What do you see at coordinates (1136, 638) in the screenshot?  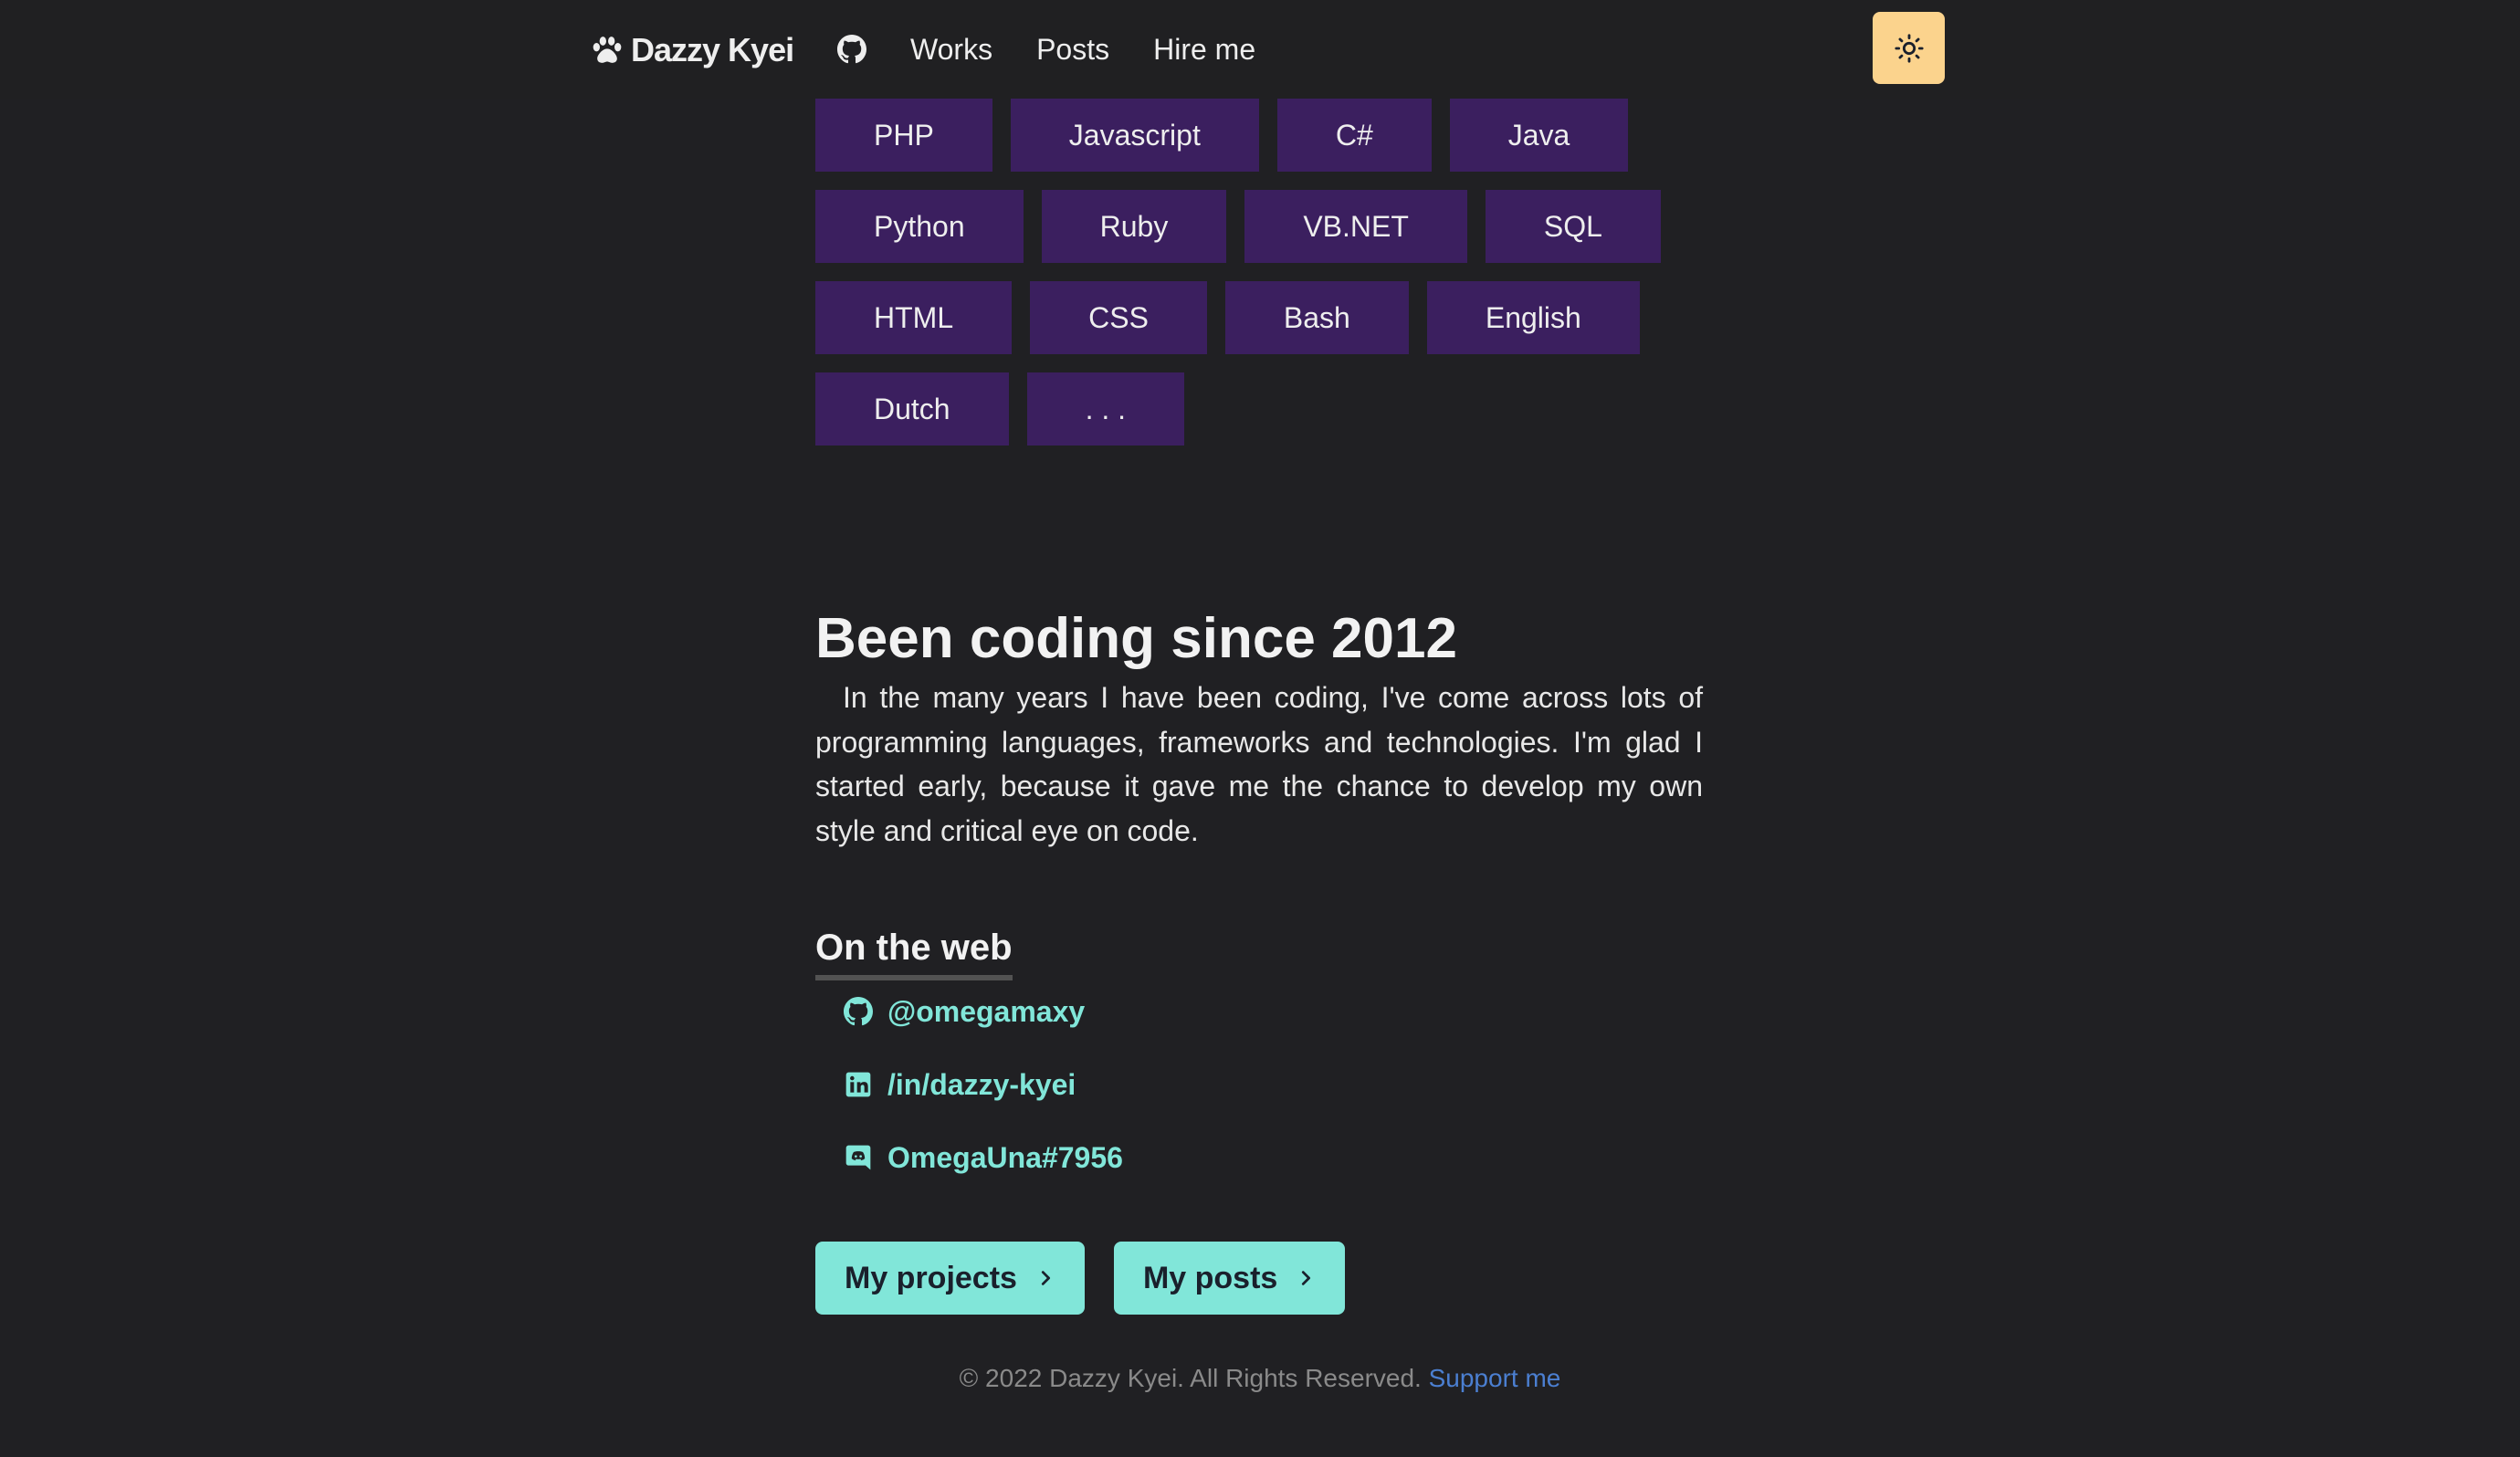 I see `section-title: Been coding since 2012` at bounding box center [1136, 638].